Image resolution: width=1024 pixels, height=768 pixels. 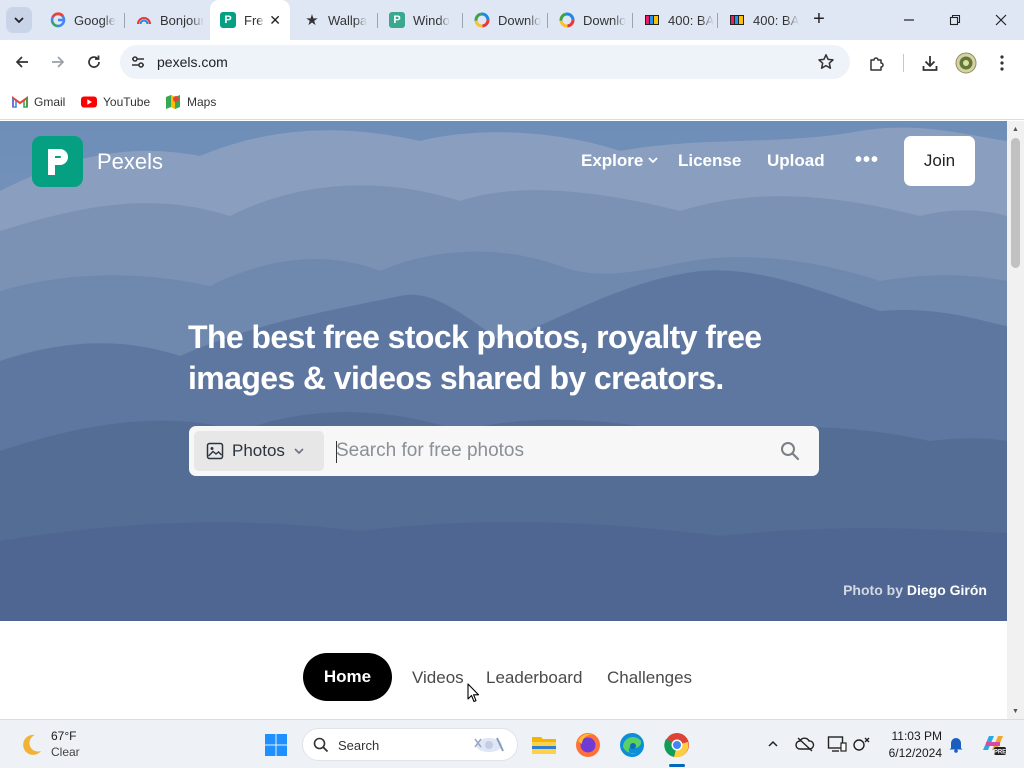 What do you see at coordinates (336, 452) in the screenshot?
I see `text-caret` at bounding box center [336, 452].